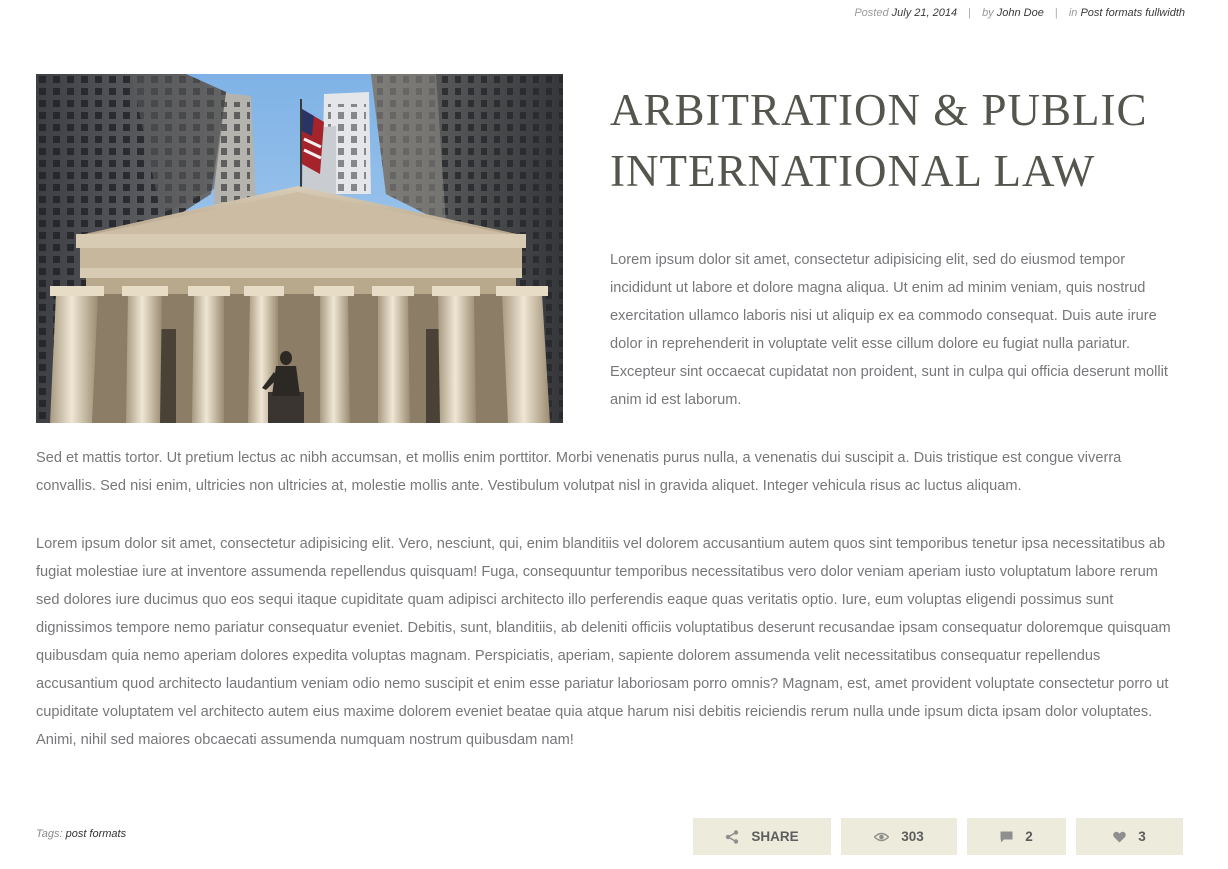 The height and width of the screenshot is (869, 1228). Describe the element at coordinates (96, 834) in the screenshot. I see `tag-link: post formats` at that location.